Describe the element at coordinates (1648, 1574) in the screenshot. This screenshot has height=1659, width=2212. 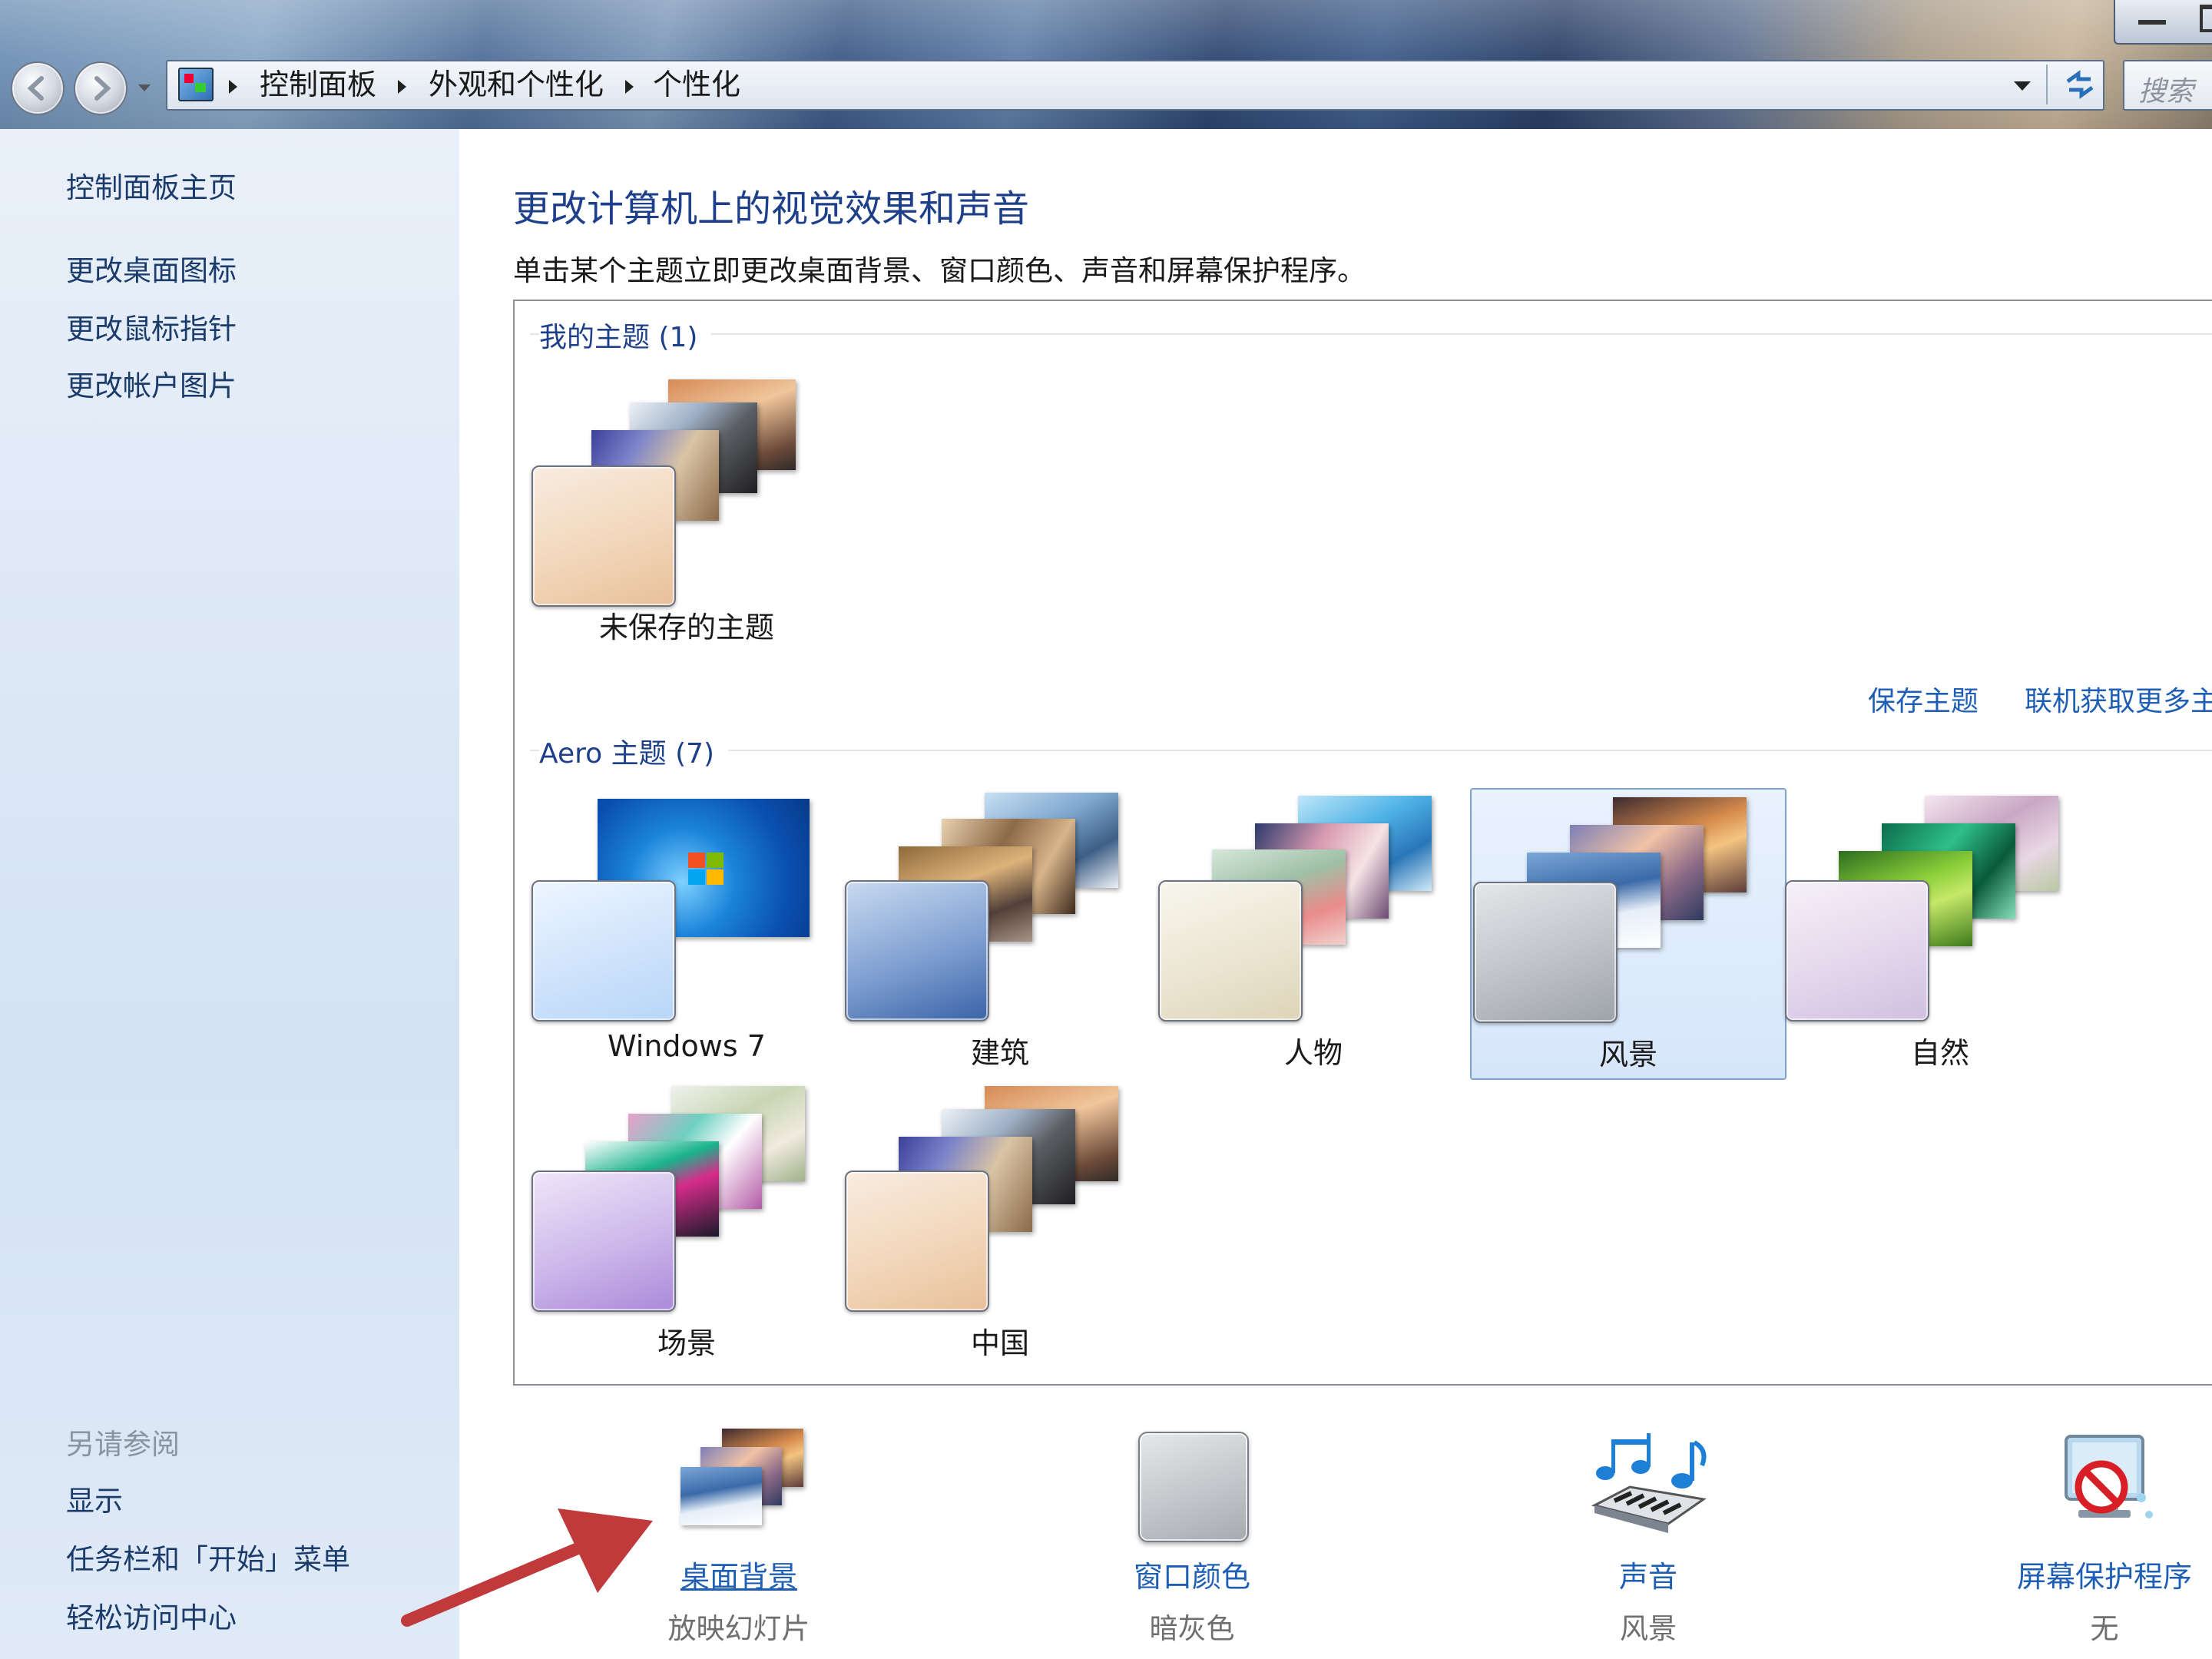
I see `setting-label: 声音` at that location.